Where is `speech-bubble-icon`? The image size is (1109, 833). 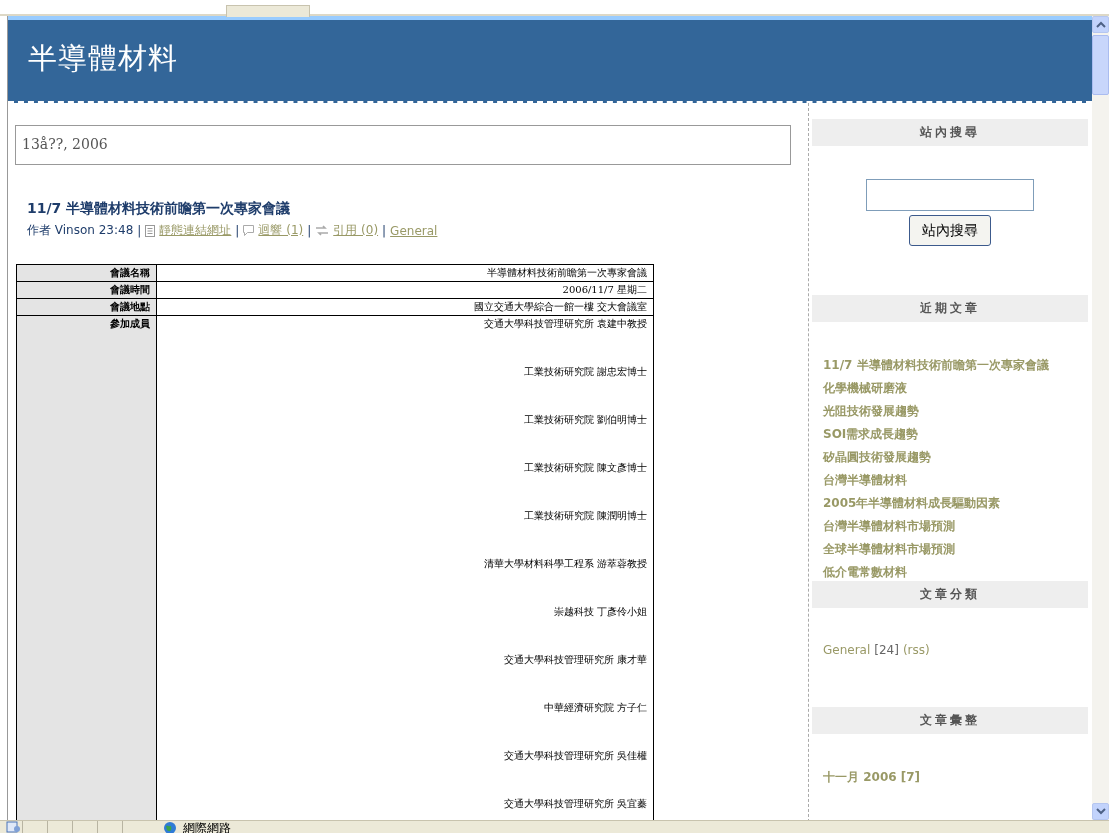
speech-bubble-icon is located at coordinates (249, 230).